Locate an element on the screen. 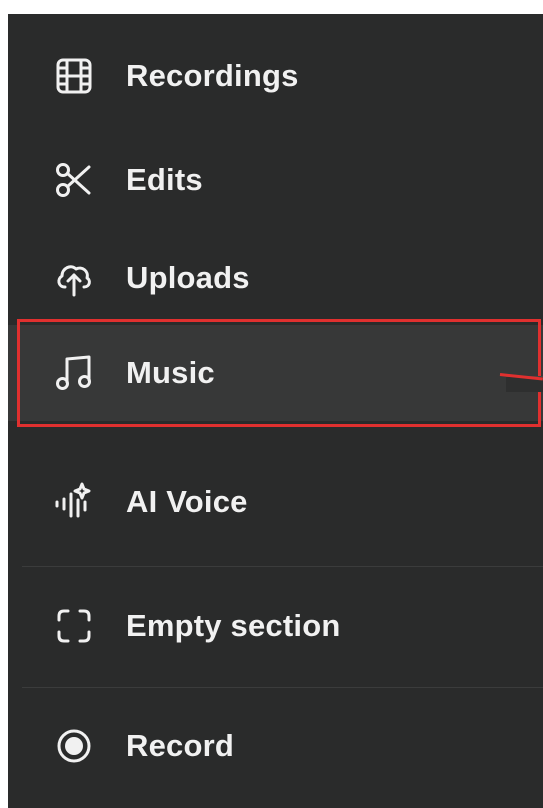 The height and width of the screenshot is (808, 543). sidebar-item-label: AI Voice is located at coordinates (187, 501).